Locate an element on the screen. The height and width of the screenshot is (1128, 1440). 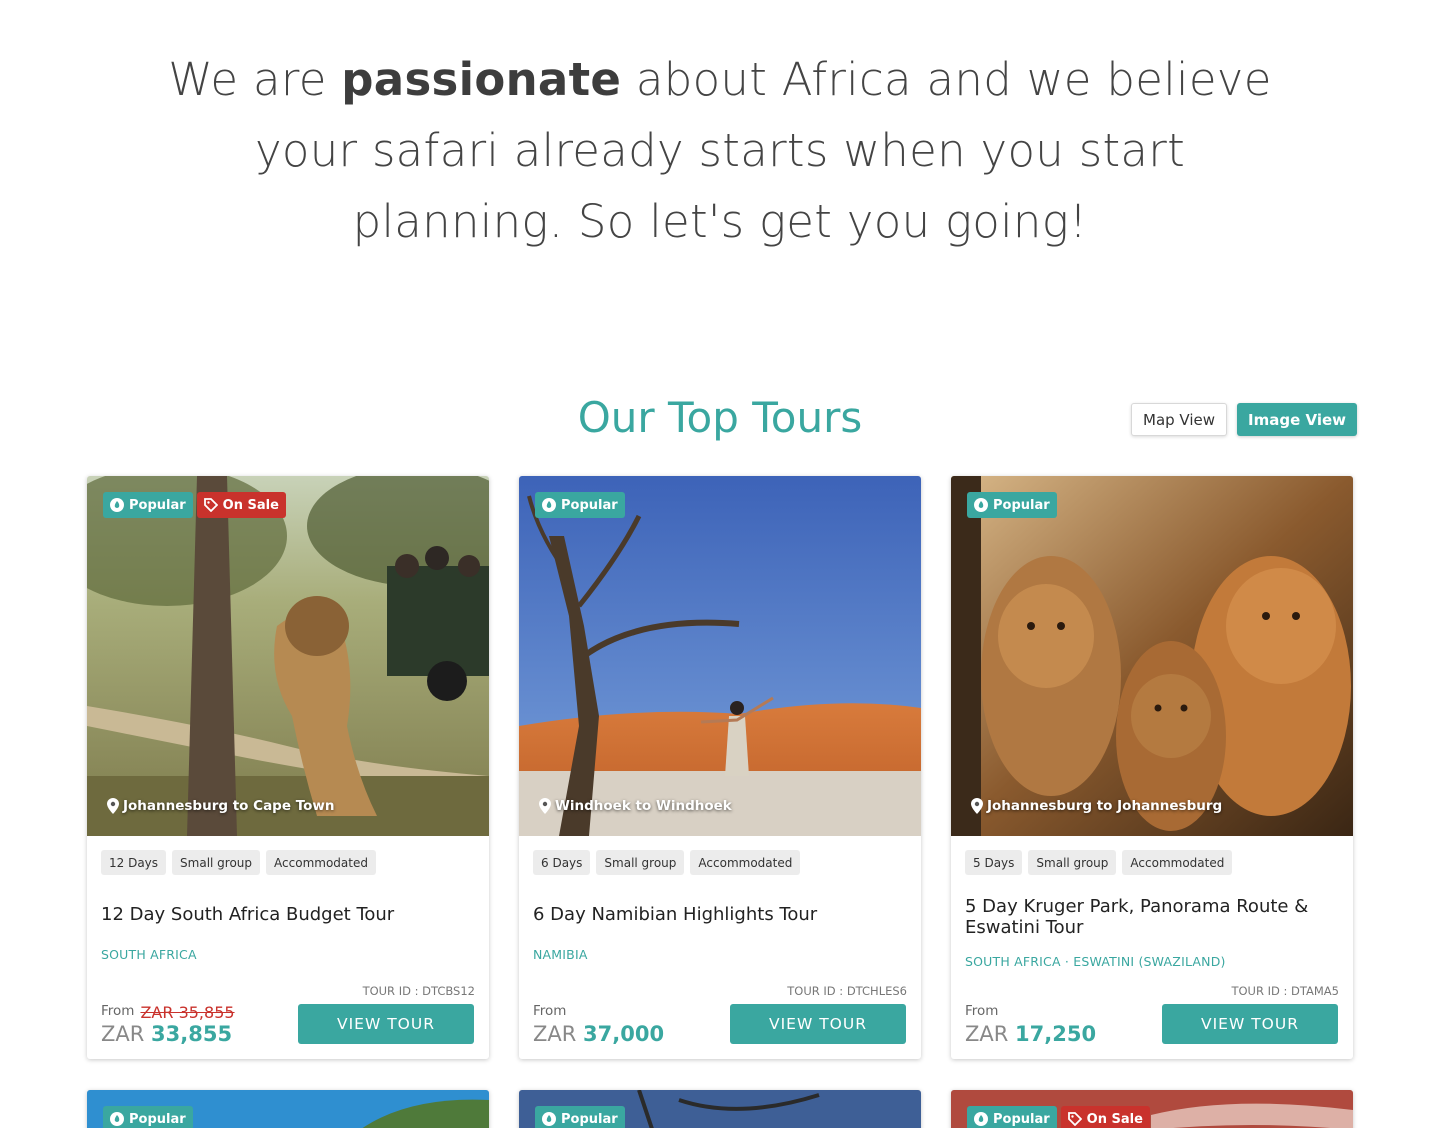
tag-duration: 12 Days is located at coordinates (134, 862).